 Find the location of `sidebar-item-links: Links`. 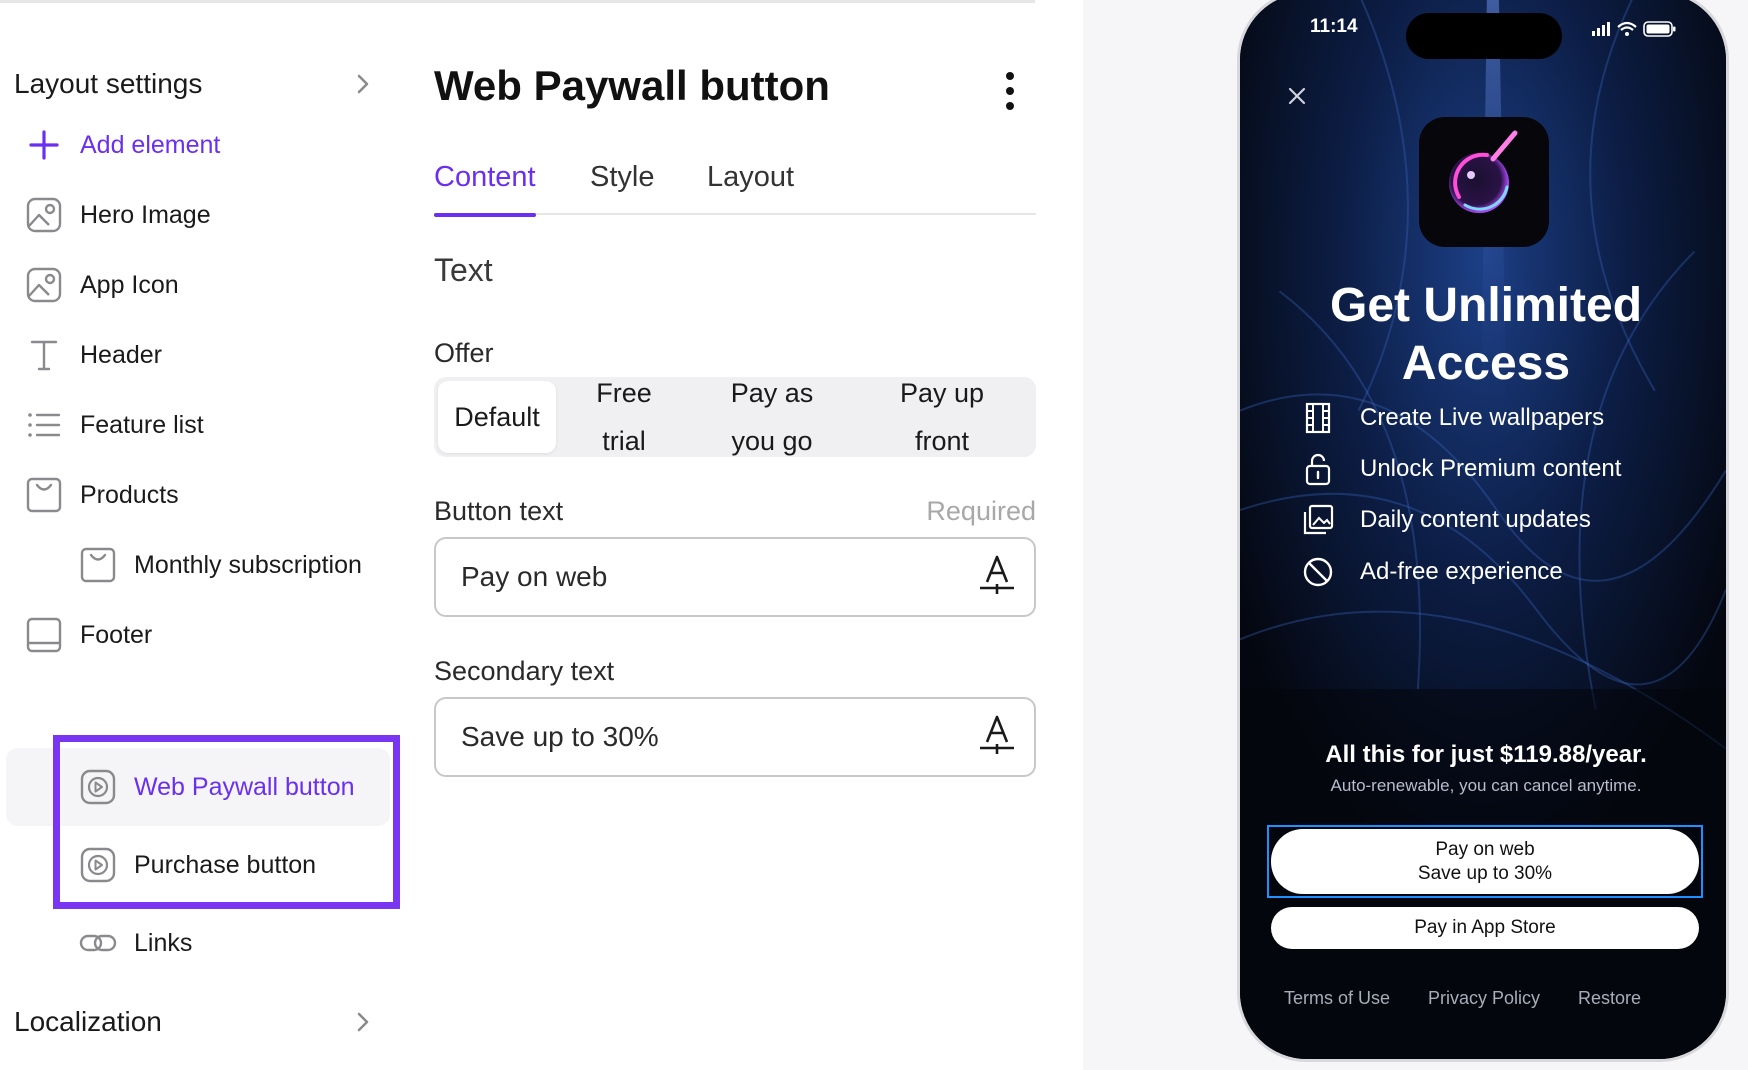

sidebar-item-links: Links is located at coordinates (135, 943).